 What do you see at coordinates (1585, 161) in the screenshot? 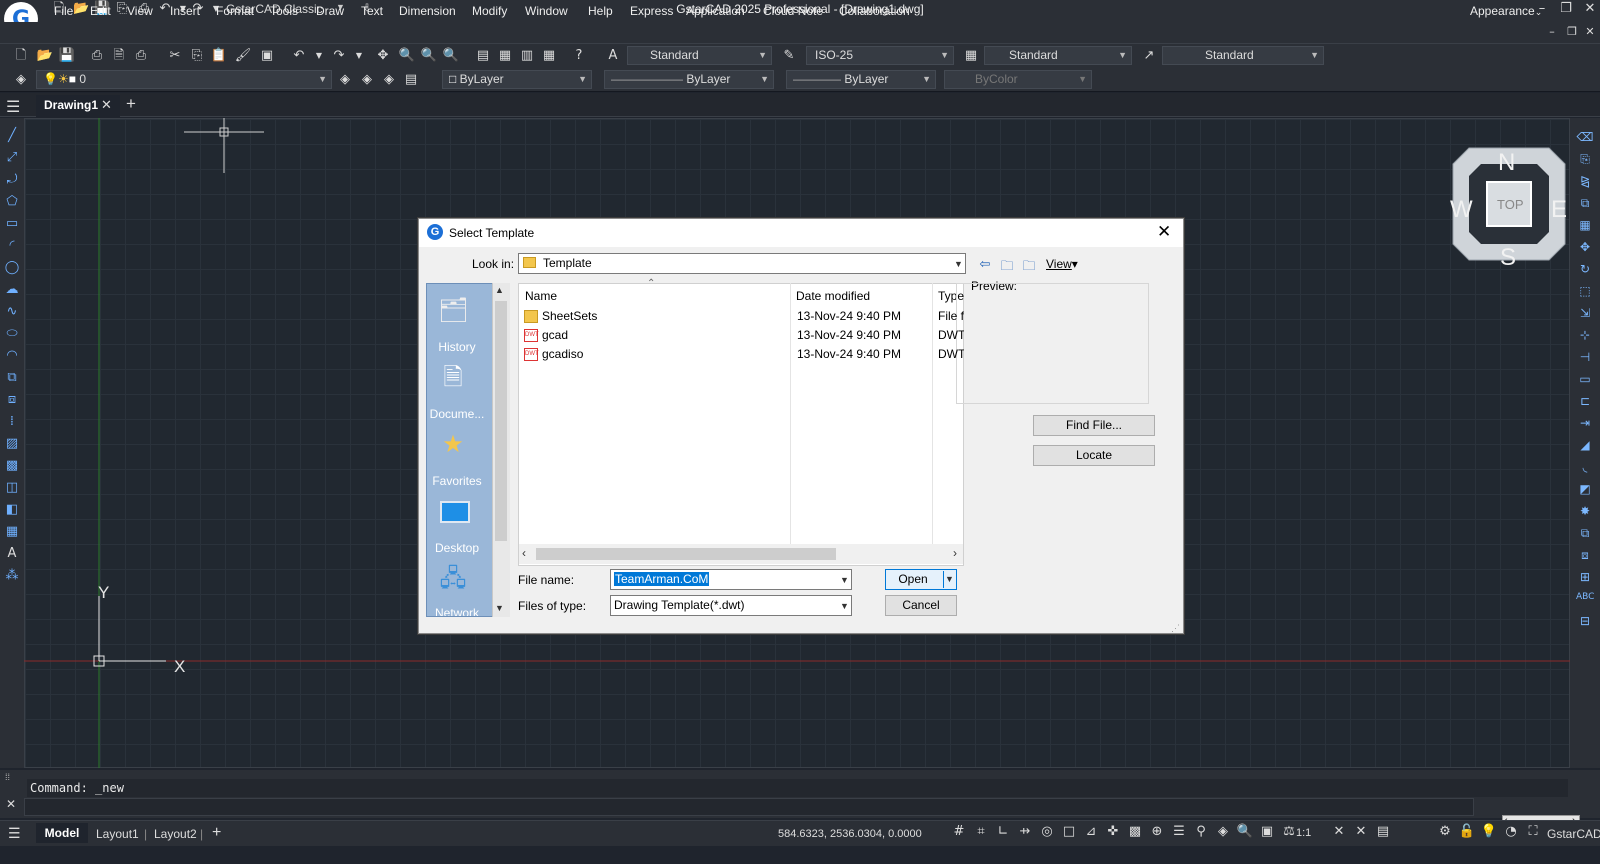
I see `copy-object-icon: ⎘` at bounding box center [1585, 161].